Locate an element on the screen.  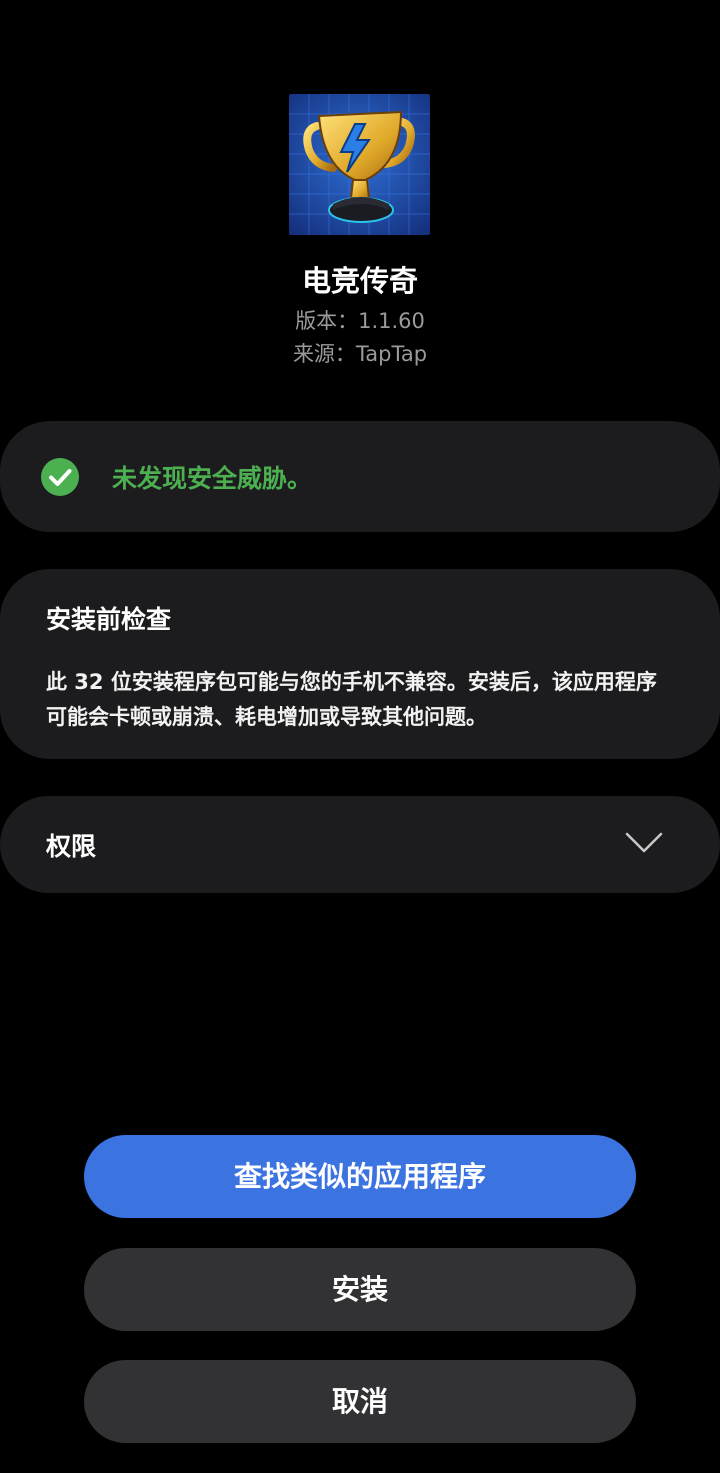
security-status-card: 未发现安全威胁。 is located at coordinates (360, 476).